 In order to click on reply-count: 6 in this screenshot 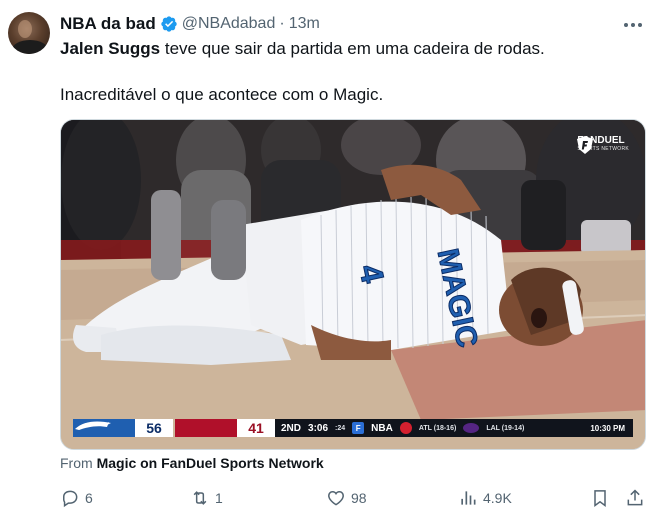, I will do `click(89, 498)`.